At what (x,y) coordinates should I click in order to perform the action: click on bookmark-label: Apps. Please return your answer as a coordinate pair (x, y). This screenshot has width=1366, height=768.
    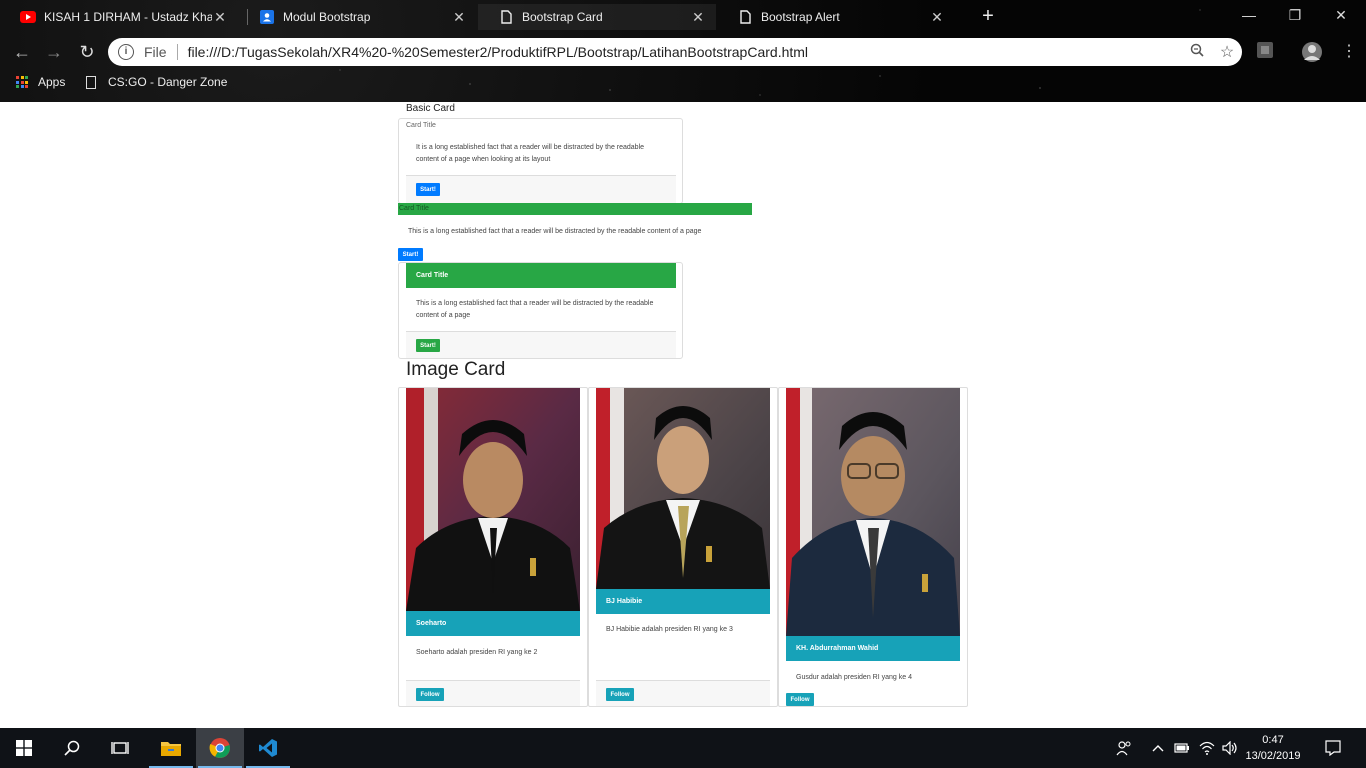
    Looking at the image, I should click on (52, 82).